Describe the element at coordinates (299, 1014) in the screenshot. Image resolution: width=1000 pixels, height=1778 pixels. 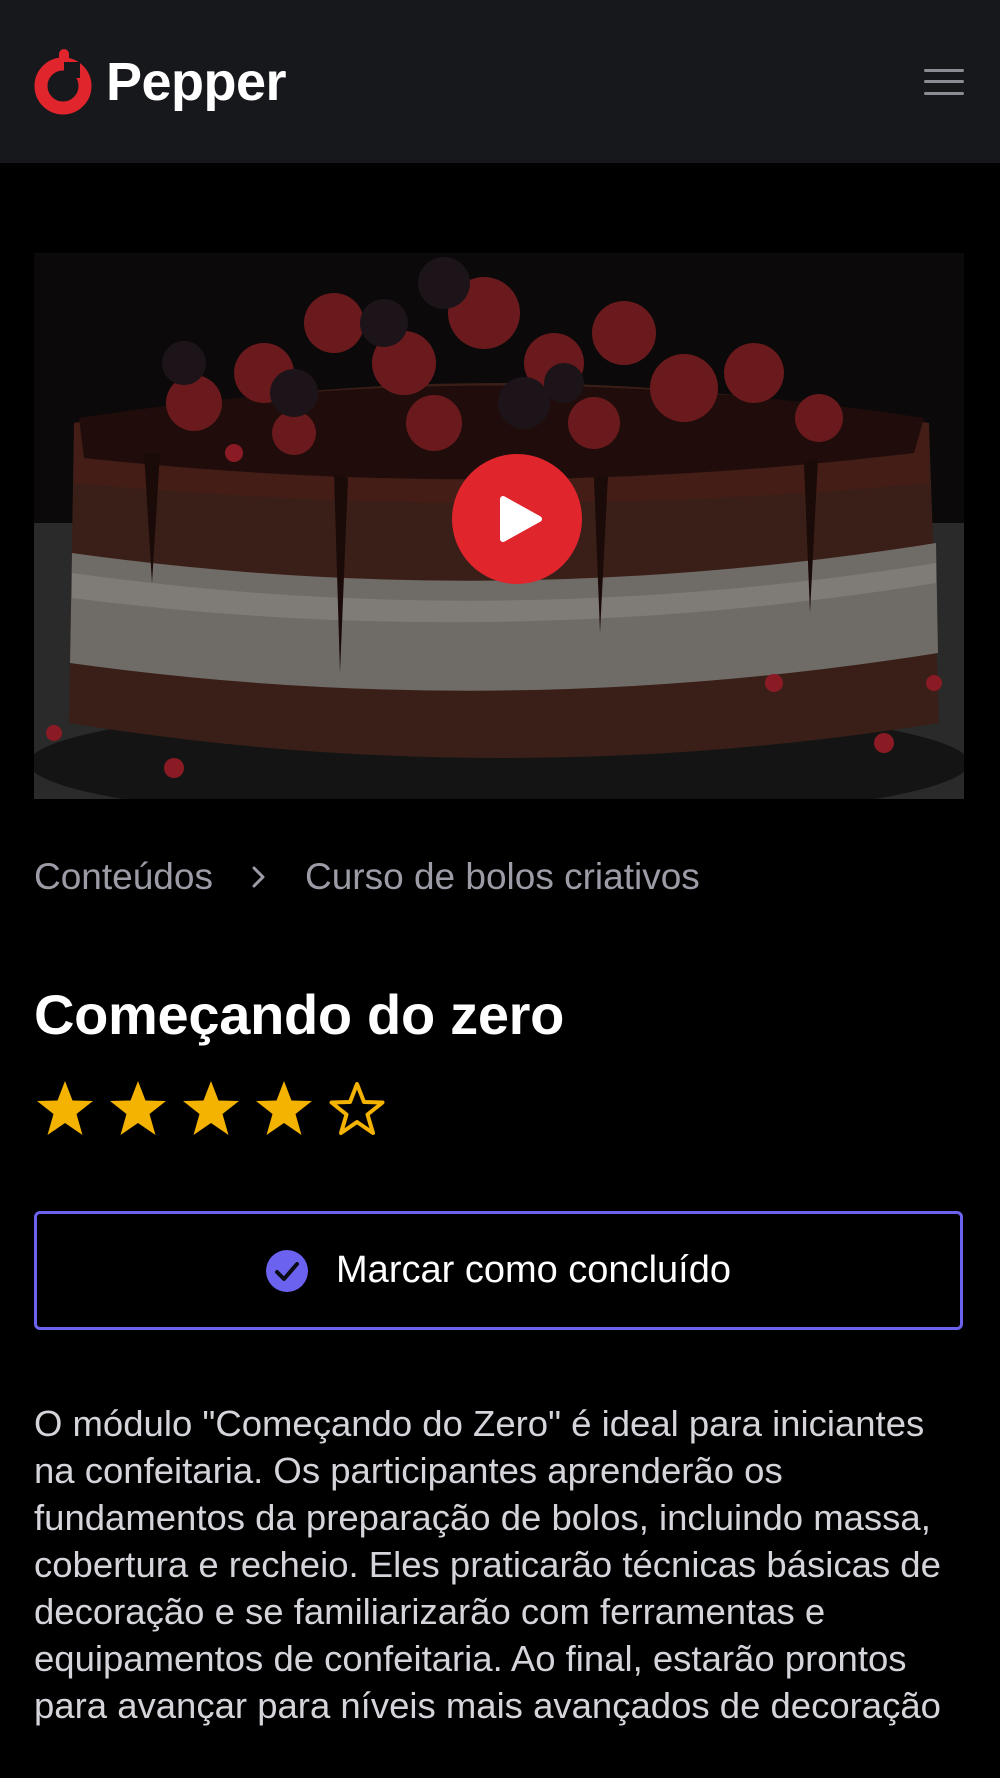
I see `page-title: Começando do zero` at that location.